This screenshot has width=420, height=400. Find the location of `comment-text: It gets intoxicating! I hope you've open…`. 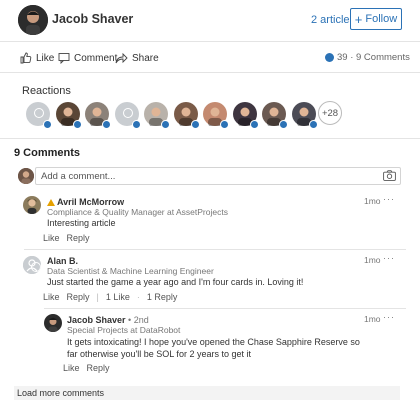

comment-text: It gets intoxicating! I hope you've open… is located at coordinates (213, 348).